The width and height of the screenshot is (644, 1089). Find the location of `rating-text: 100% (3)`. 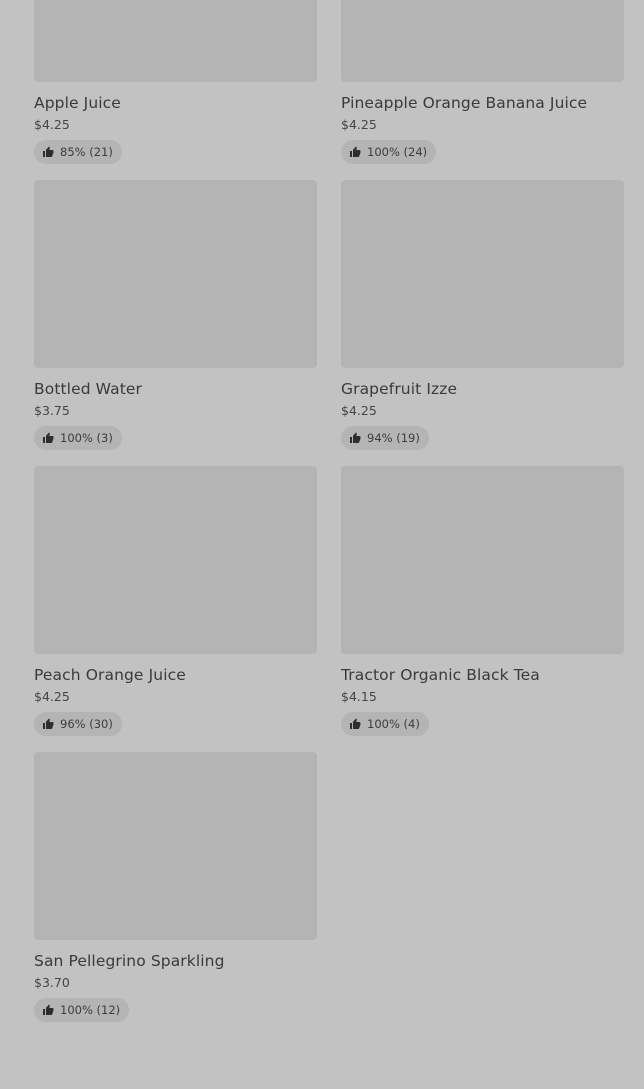

rating-text: 100% (3) is located at coordinates (86, 438).